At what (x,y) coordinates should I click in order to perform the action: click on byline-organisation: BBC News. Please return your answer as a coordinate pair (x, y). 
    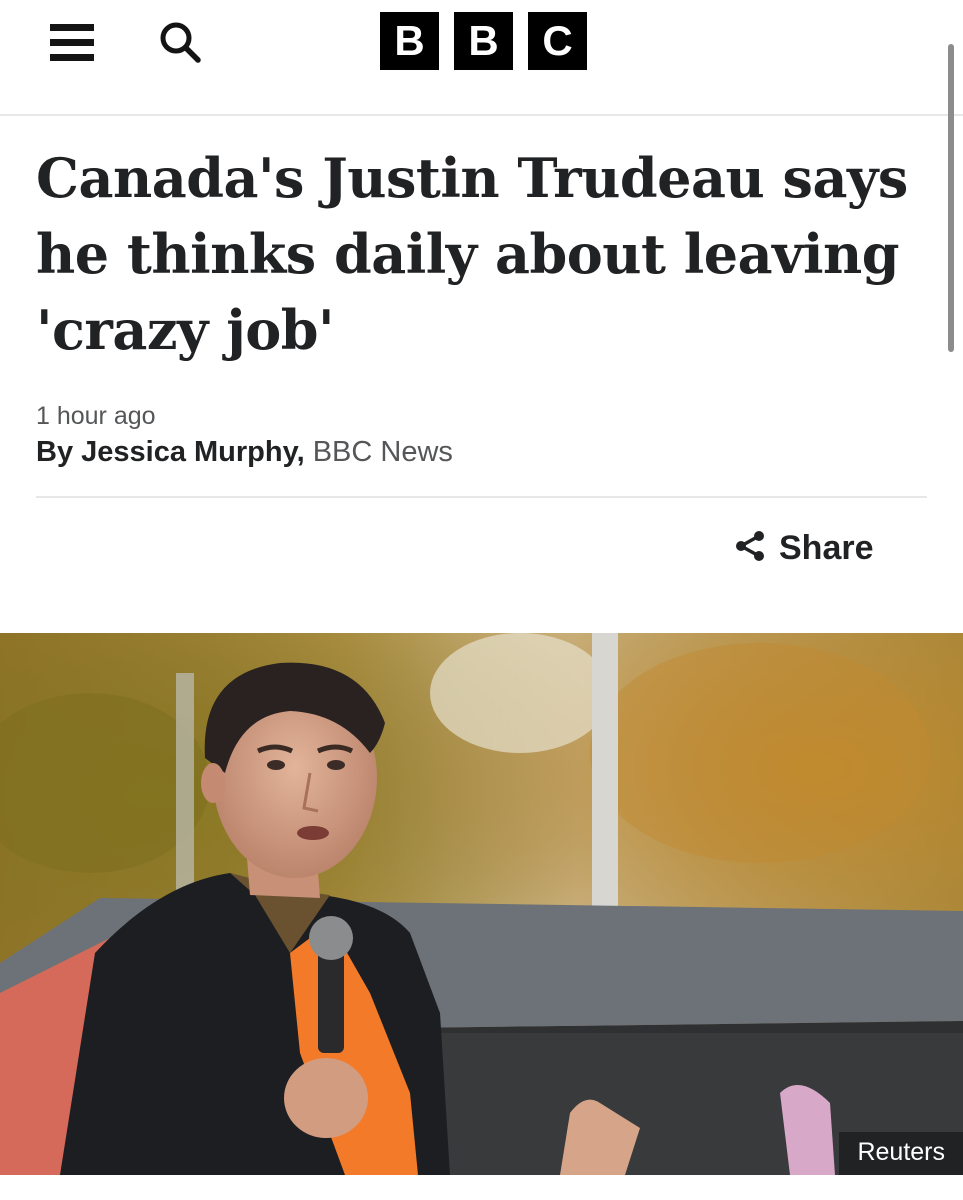
    Looking at the image, I should click on (382, 452).